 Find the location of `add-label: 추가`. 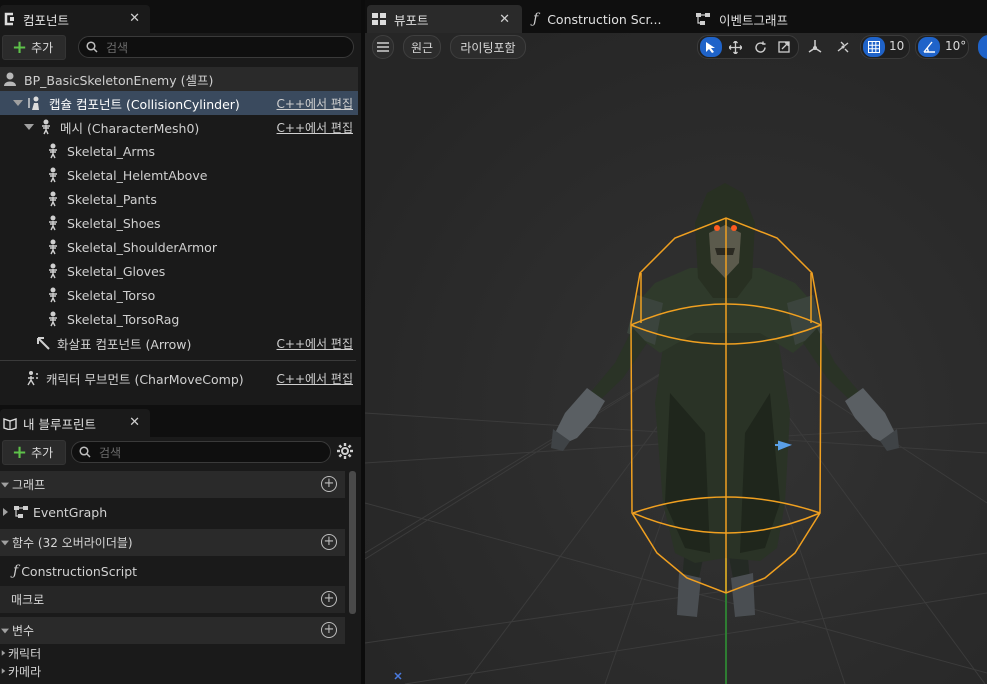

add-label: 추가 is located at coordinates (42, 453).